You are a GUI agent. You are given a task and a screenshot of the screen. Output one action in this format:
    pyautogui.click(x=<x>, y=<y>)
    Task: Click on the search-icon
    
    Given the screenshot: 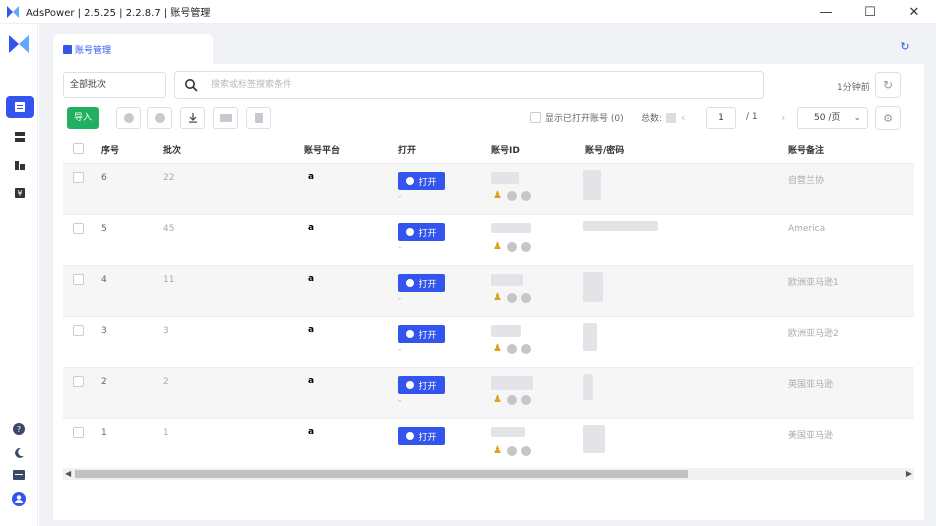 What is the action you would take?
    pyautogui.click(x=191, y=85)
    